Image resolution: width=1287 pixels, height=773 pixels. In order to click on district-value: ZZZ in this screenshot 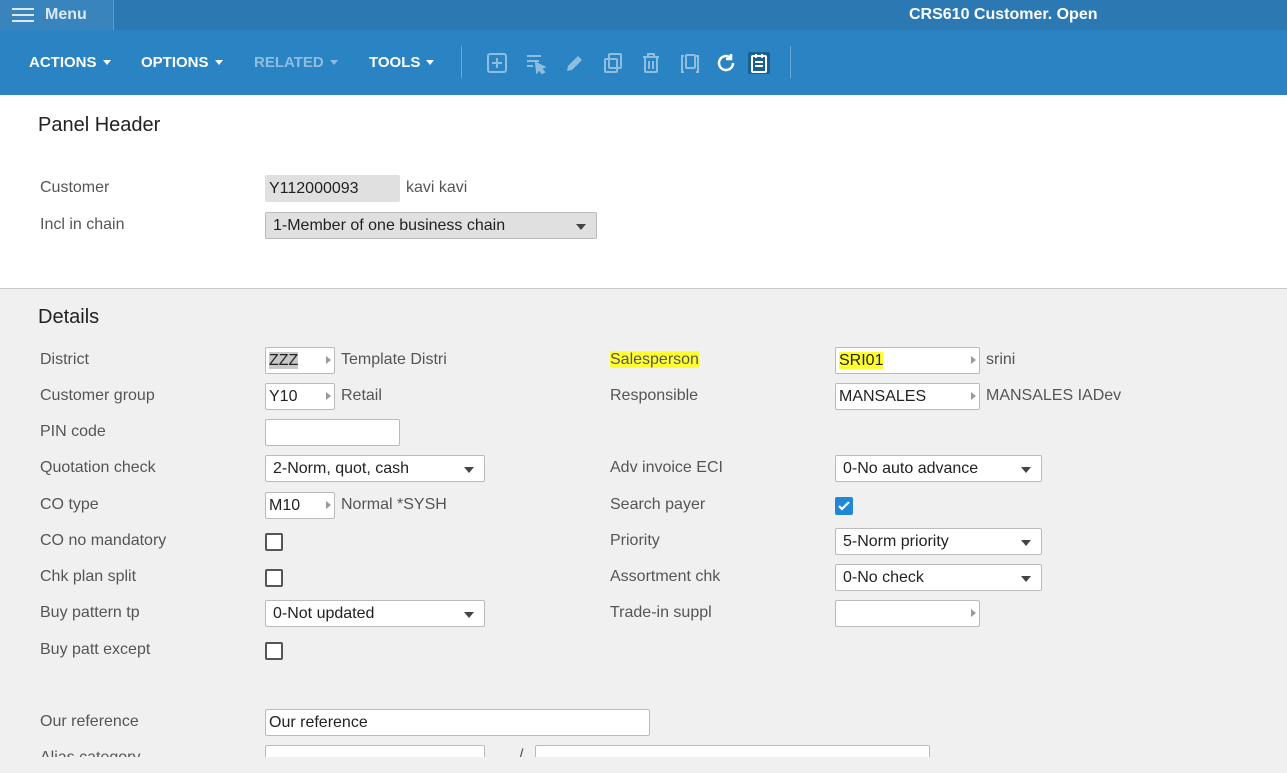, I will do `click(284, 360)`.